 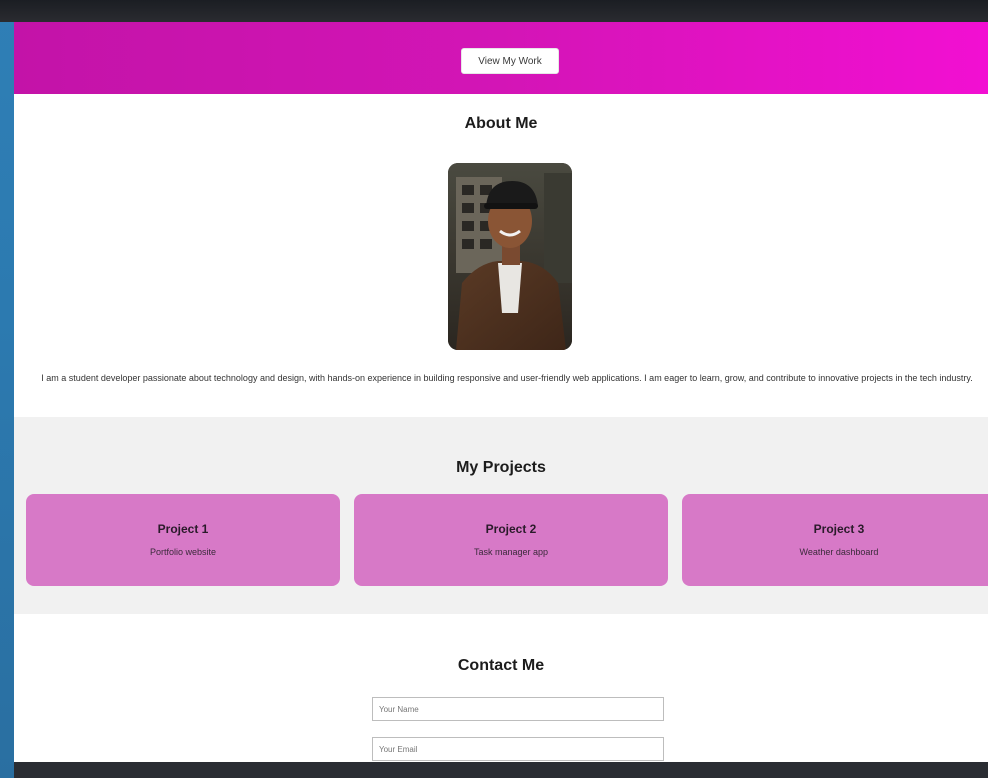 I want to click on project-title: Project 2, so click(x=511, y=529).